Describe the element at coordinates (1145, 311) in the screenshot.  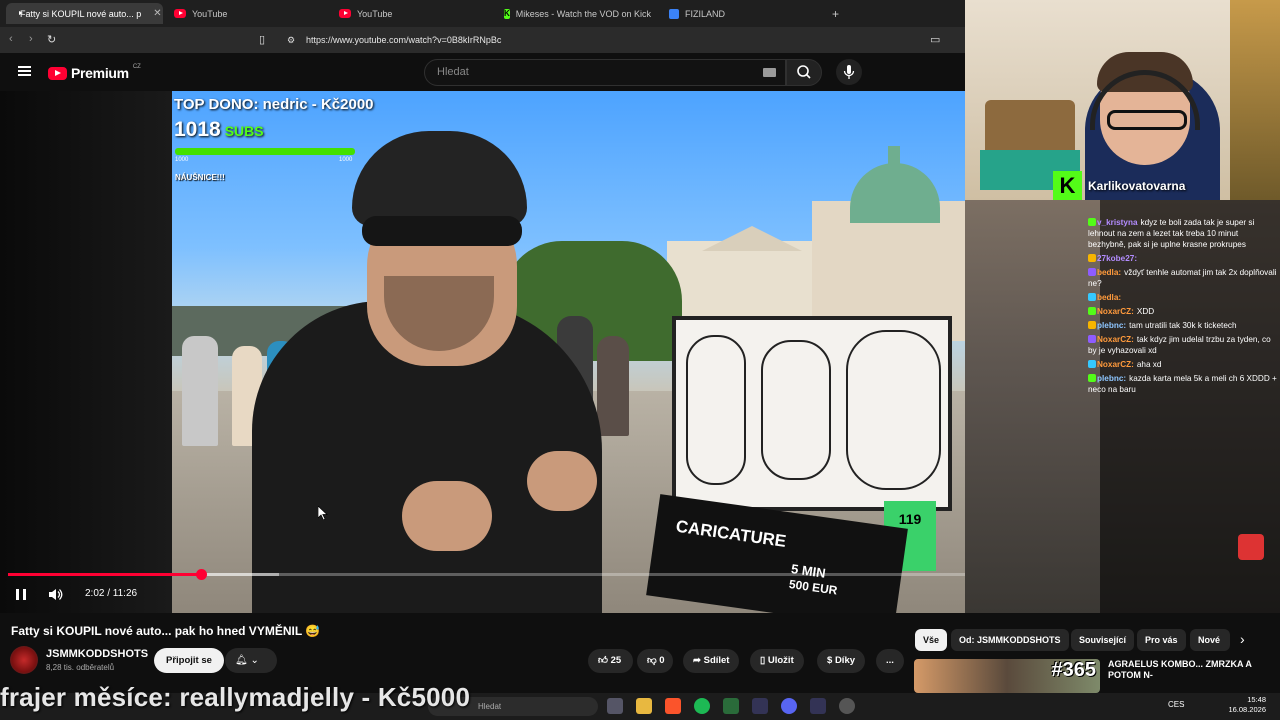
I see `chat-text: XDD` at that location.